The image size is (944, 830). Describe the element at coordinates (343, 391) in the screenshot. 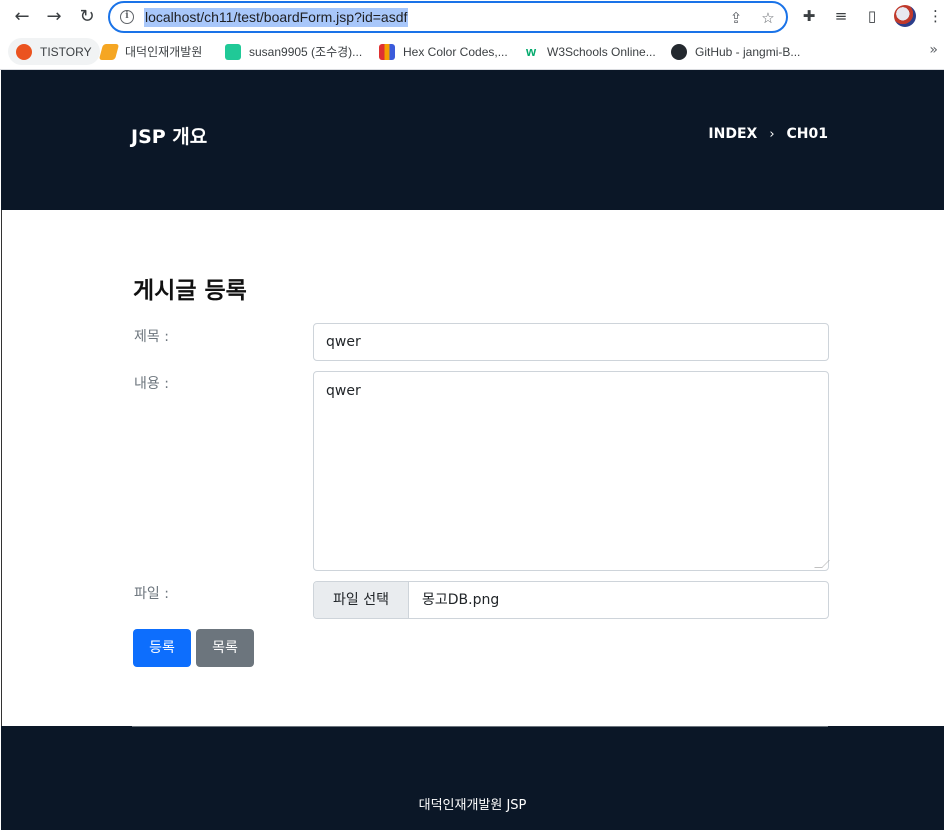

I see `content-text: qwer` at that location.